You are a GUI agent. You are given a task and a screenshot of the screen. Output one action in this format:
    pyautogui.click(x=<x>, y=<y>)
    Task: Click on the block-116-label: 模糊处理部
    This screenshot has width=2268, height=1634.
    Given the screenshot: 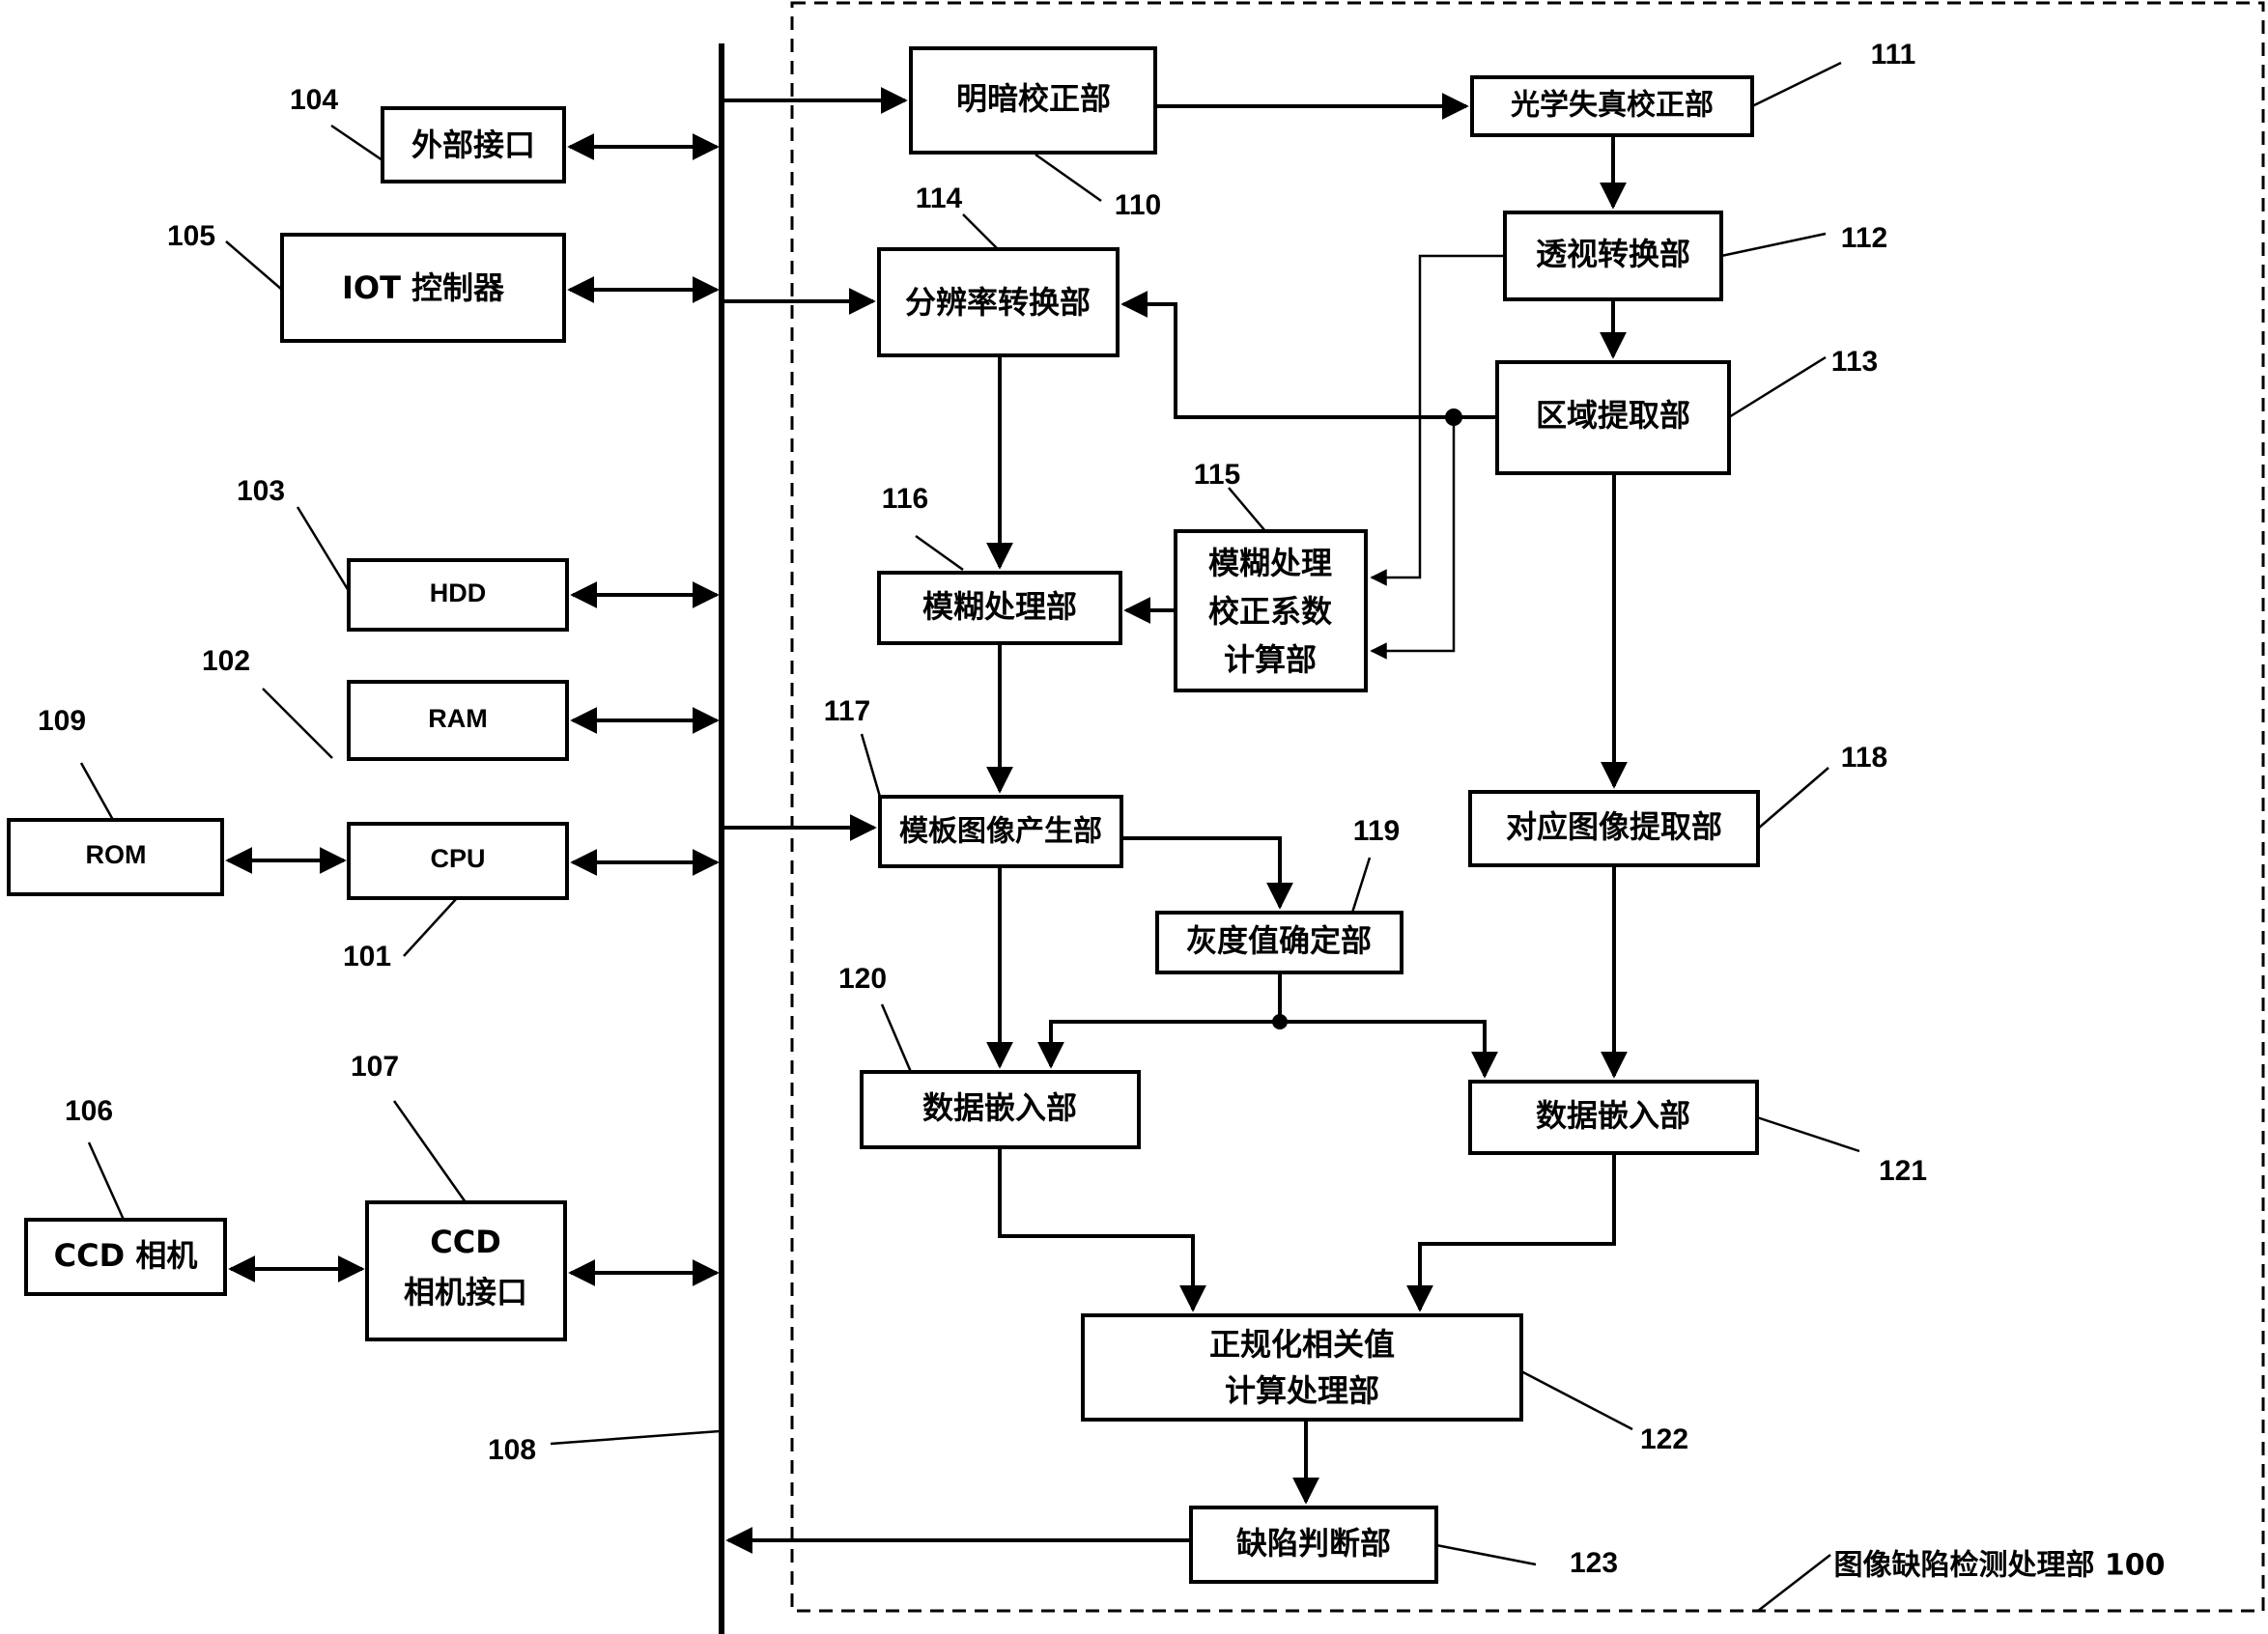 What is the action you would take?
    pyautogui.click(x=999, y=606)
    